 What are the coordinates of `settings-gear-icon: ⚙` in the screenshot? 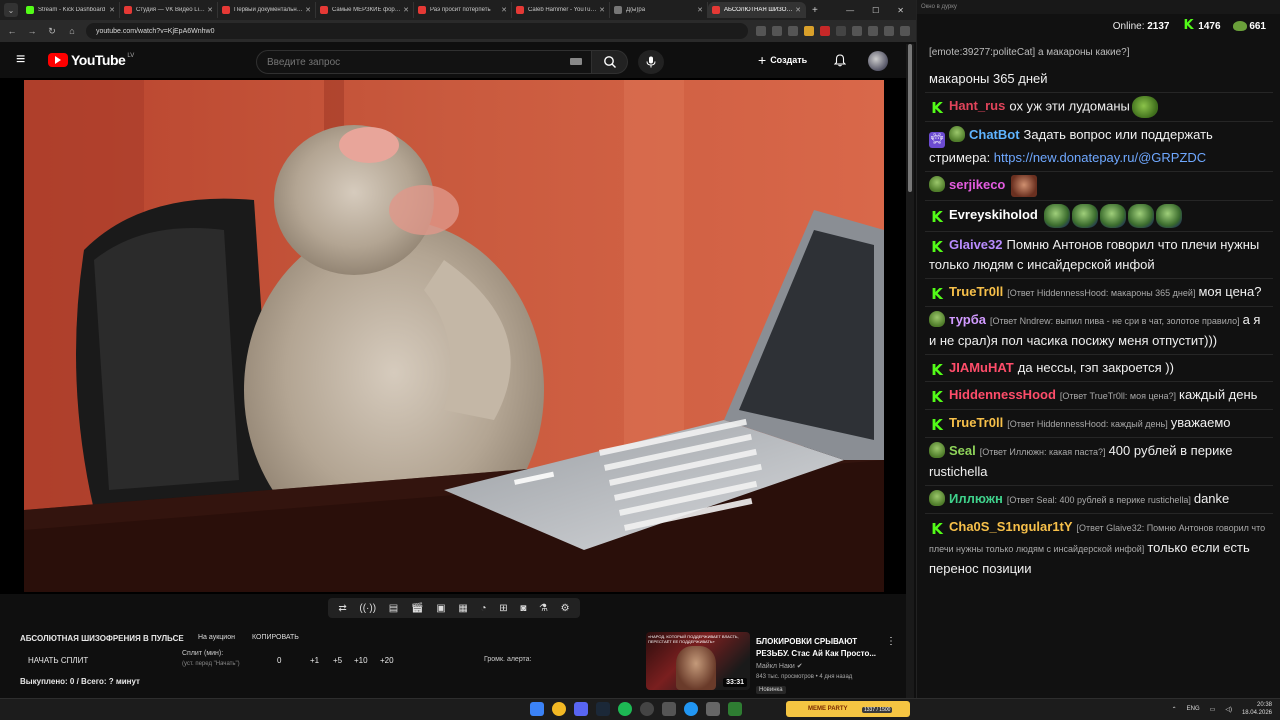 It's located at (565, 608).